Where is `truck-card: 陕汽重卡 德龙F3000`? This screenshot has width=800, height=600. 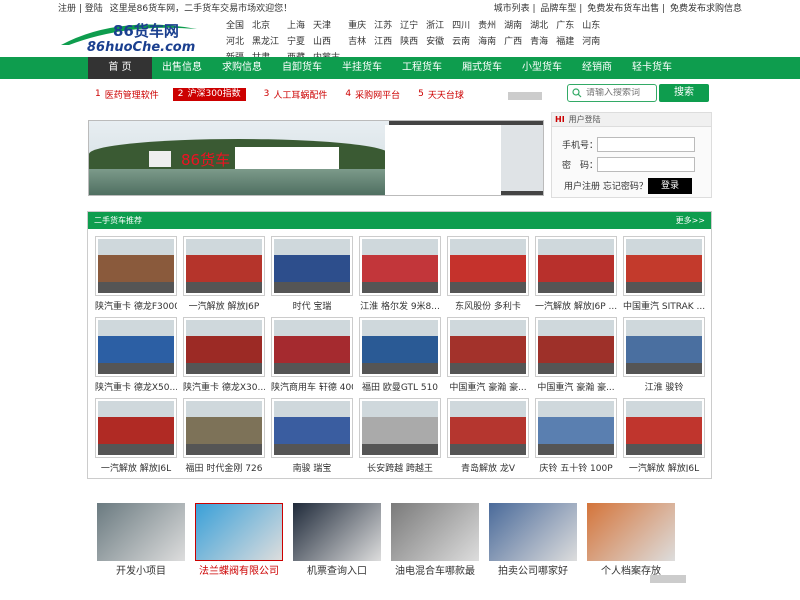
truck-card: 陕汽重卡 德龙F3000 is located at coordinates (136, 276).